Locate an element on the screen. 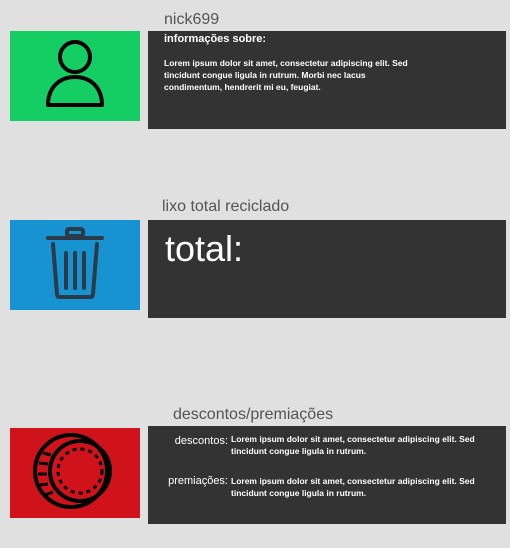 The width and height of the screenshot is (510, 548). premiacoes-label: premiações: is located at coordinates (198, 481).